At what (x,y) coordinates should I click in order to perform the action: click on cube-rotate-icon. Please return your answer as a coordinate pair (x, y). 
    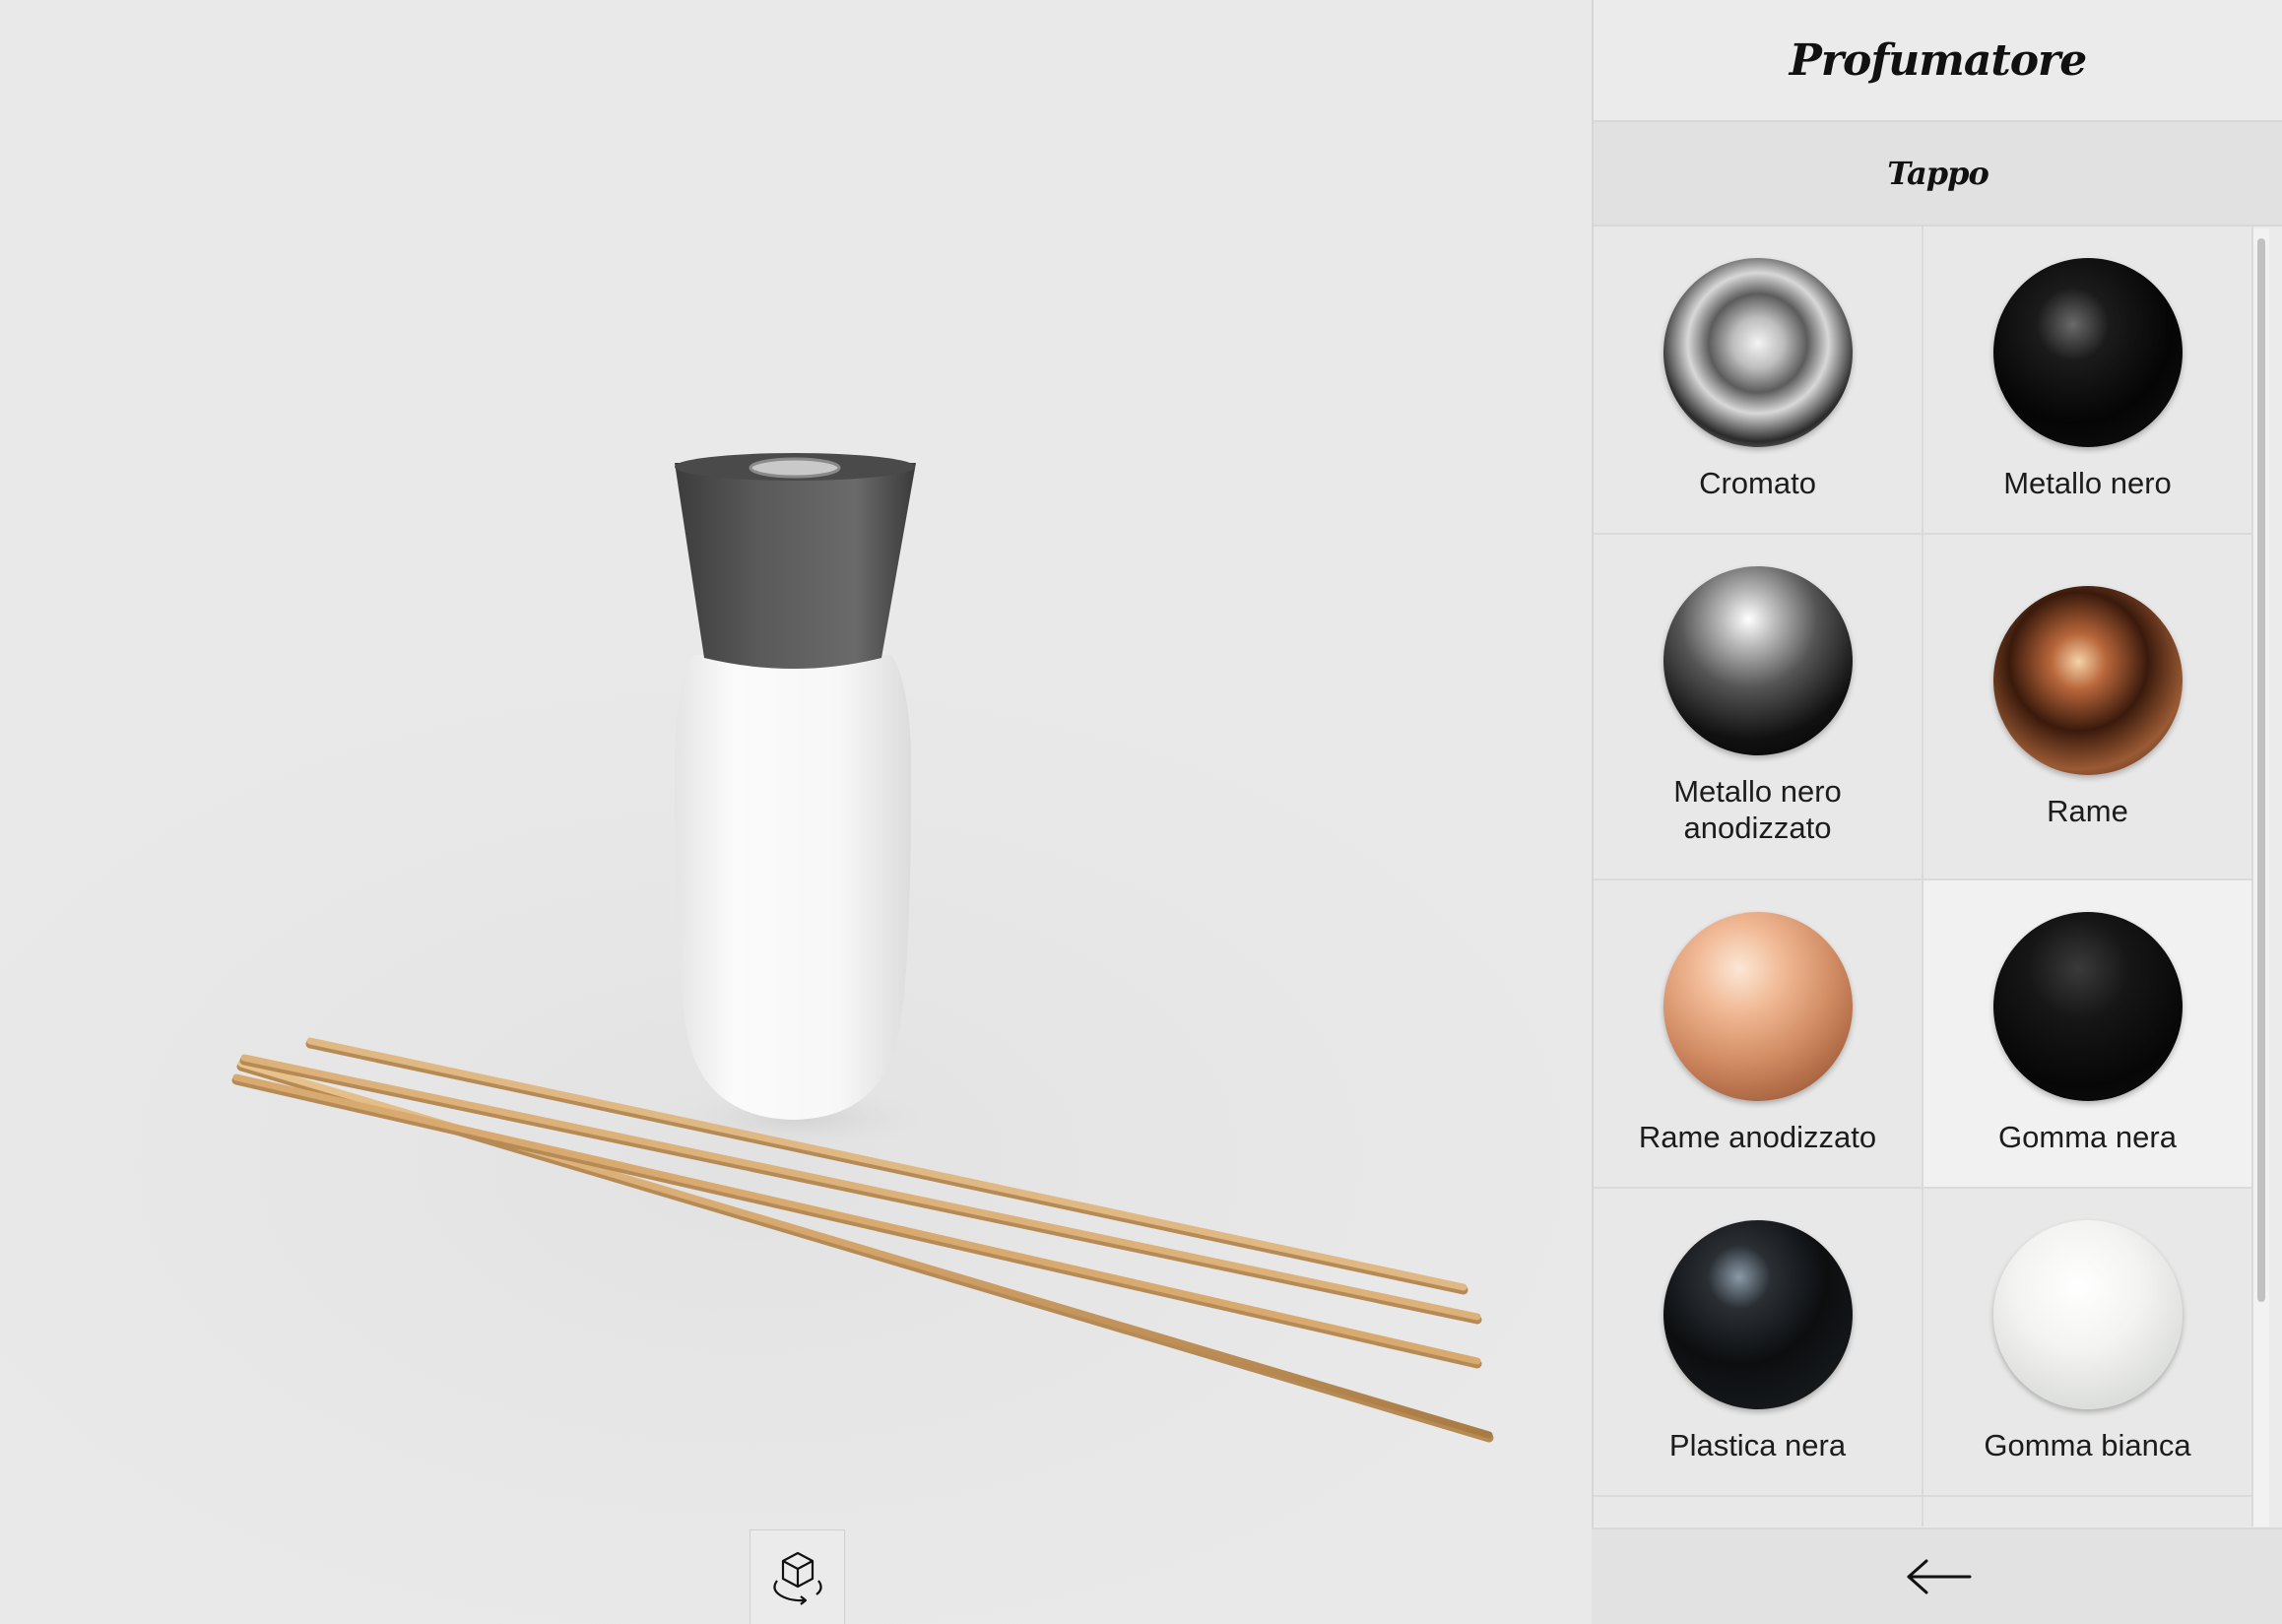
    Looking at the image, I should click on (797, 1578).